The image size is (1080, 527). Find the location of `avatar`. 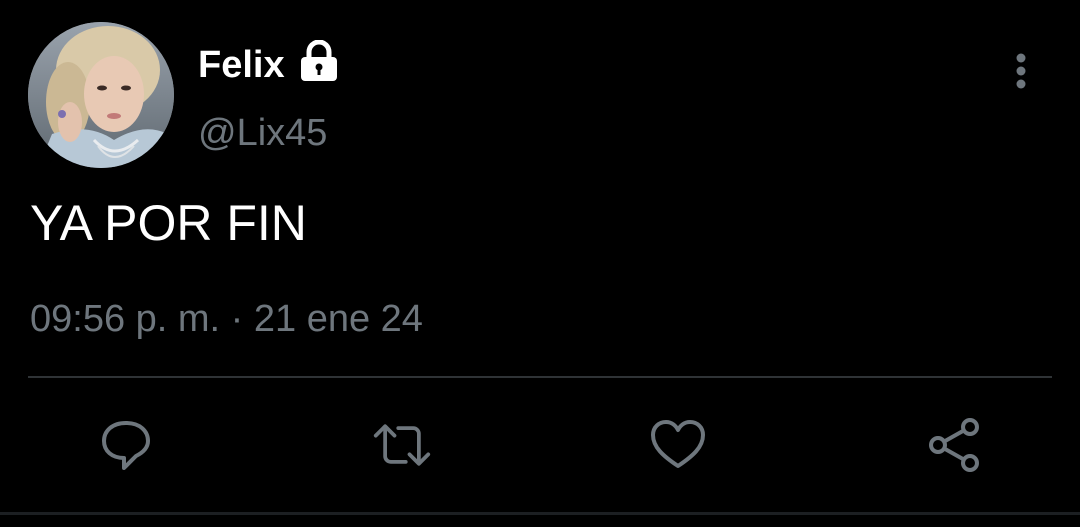

avatar is located at coordinates (101, 95).